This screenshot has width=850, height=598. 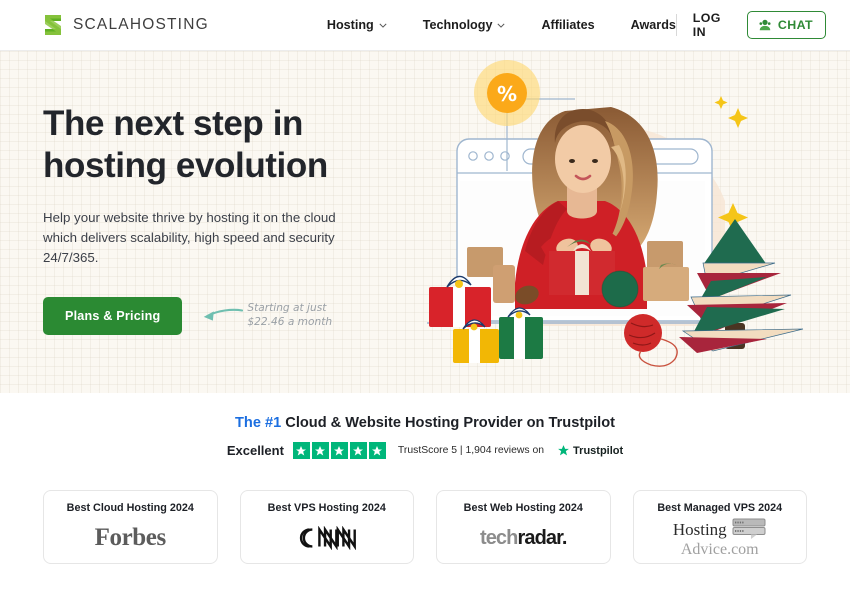 What do you see at coordinates (720, 508) in the screenshot?
I see `award-title: Best Managed VPS 2024` at bounding box center [720, 508].